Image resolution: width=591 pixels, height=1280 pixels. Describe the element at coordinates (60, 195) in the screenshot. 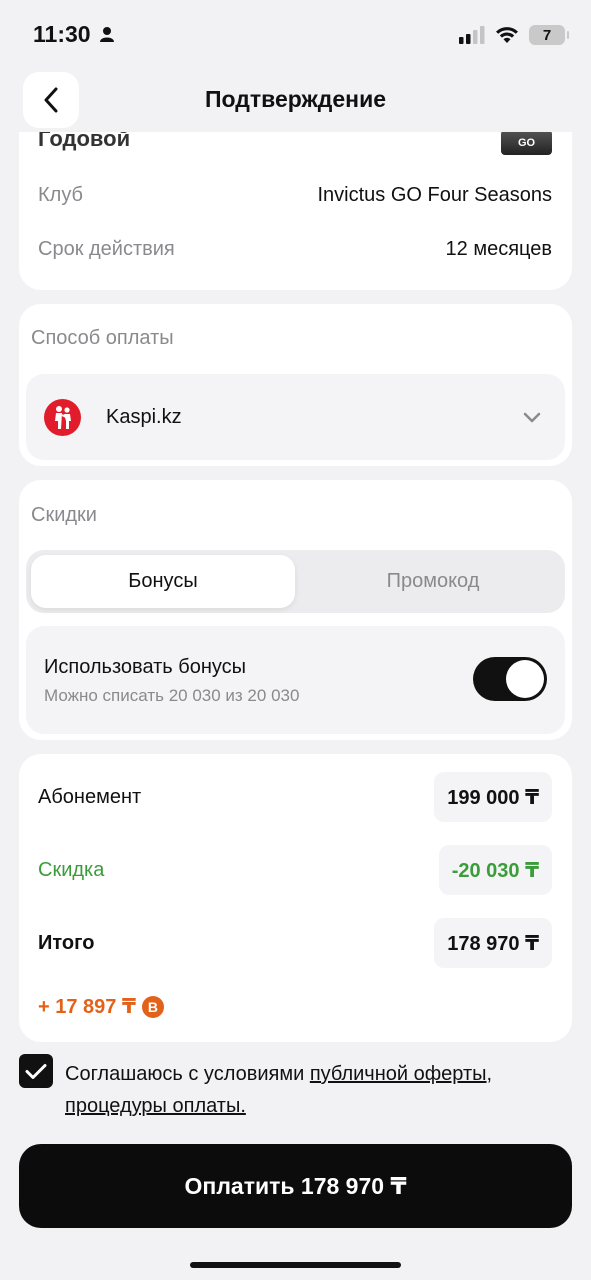

I see `club-label: Клуб` at that location.